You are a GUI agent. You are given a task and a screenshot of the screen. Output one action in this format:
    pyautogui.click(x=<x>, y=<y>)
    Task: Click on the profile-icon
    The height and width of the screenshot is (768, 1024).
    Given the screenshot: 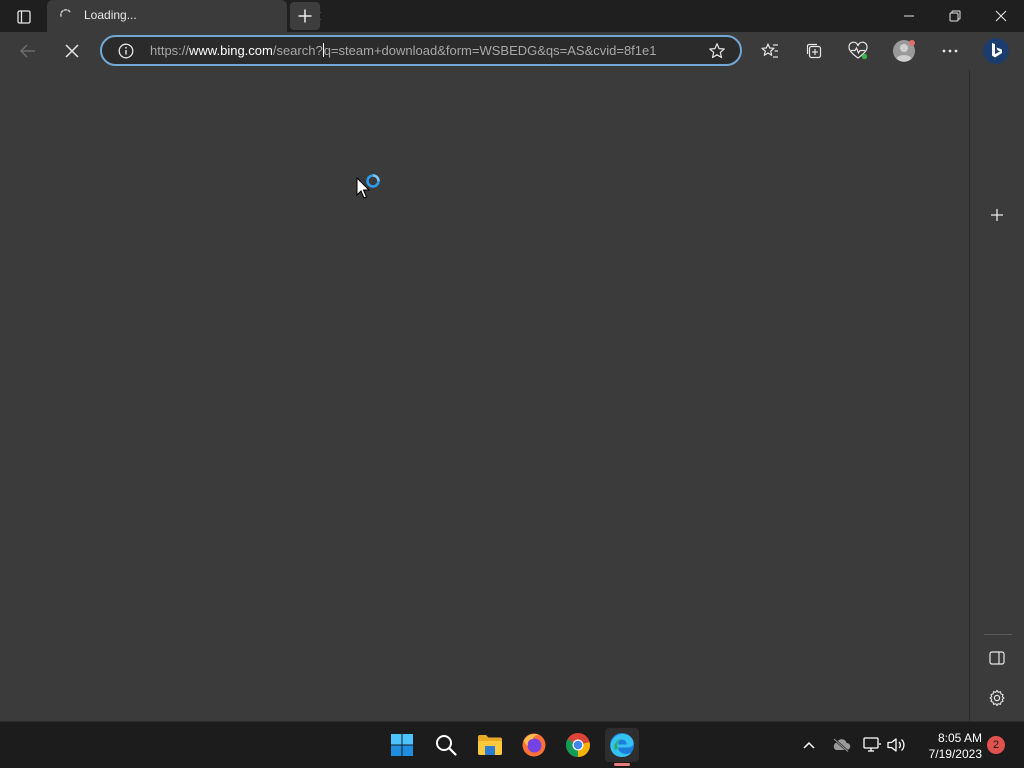 What is the action you would take?
    pyautogui.click(x=904, y=51)
    